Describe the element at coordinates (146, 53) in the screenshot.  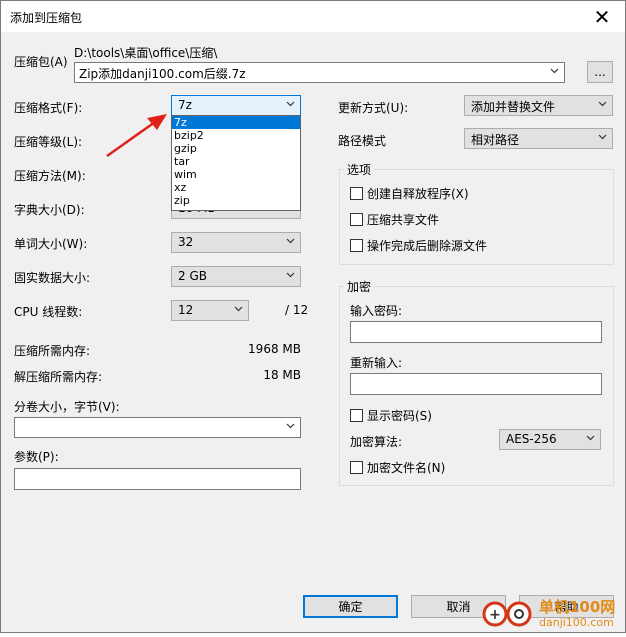
I see `archive-path: D:\tools\桌面\office\压缩\` at that location.